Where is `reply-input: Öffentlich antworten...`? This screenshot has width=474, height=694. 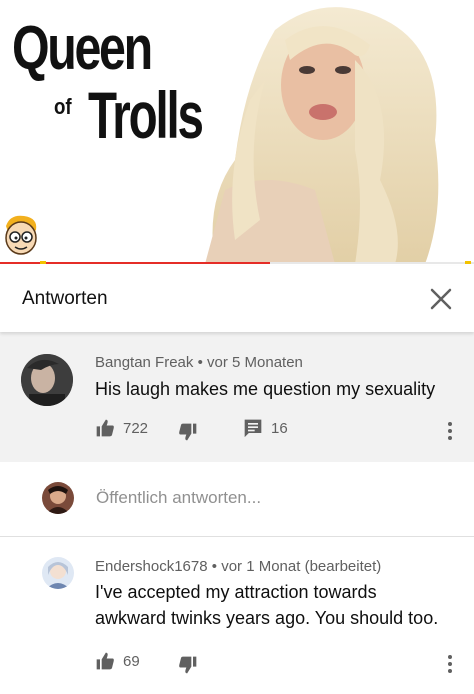 reply-input: Öffentlich antworten... is located at coordinates (178, 498).